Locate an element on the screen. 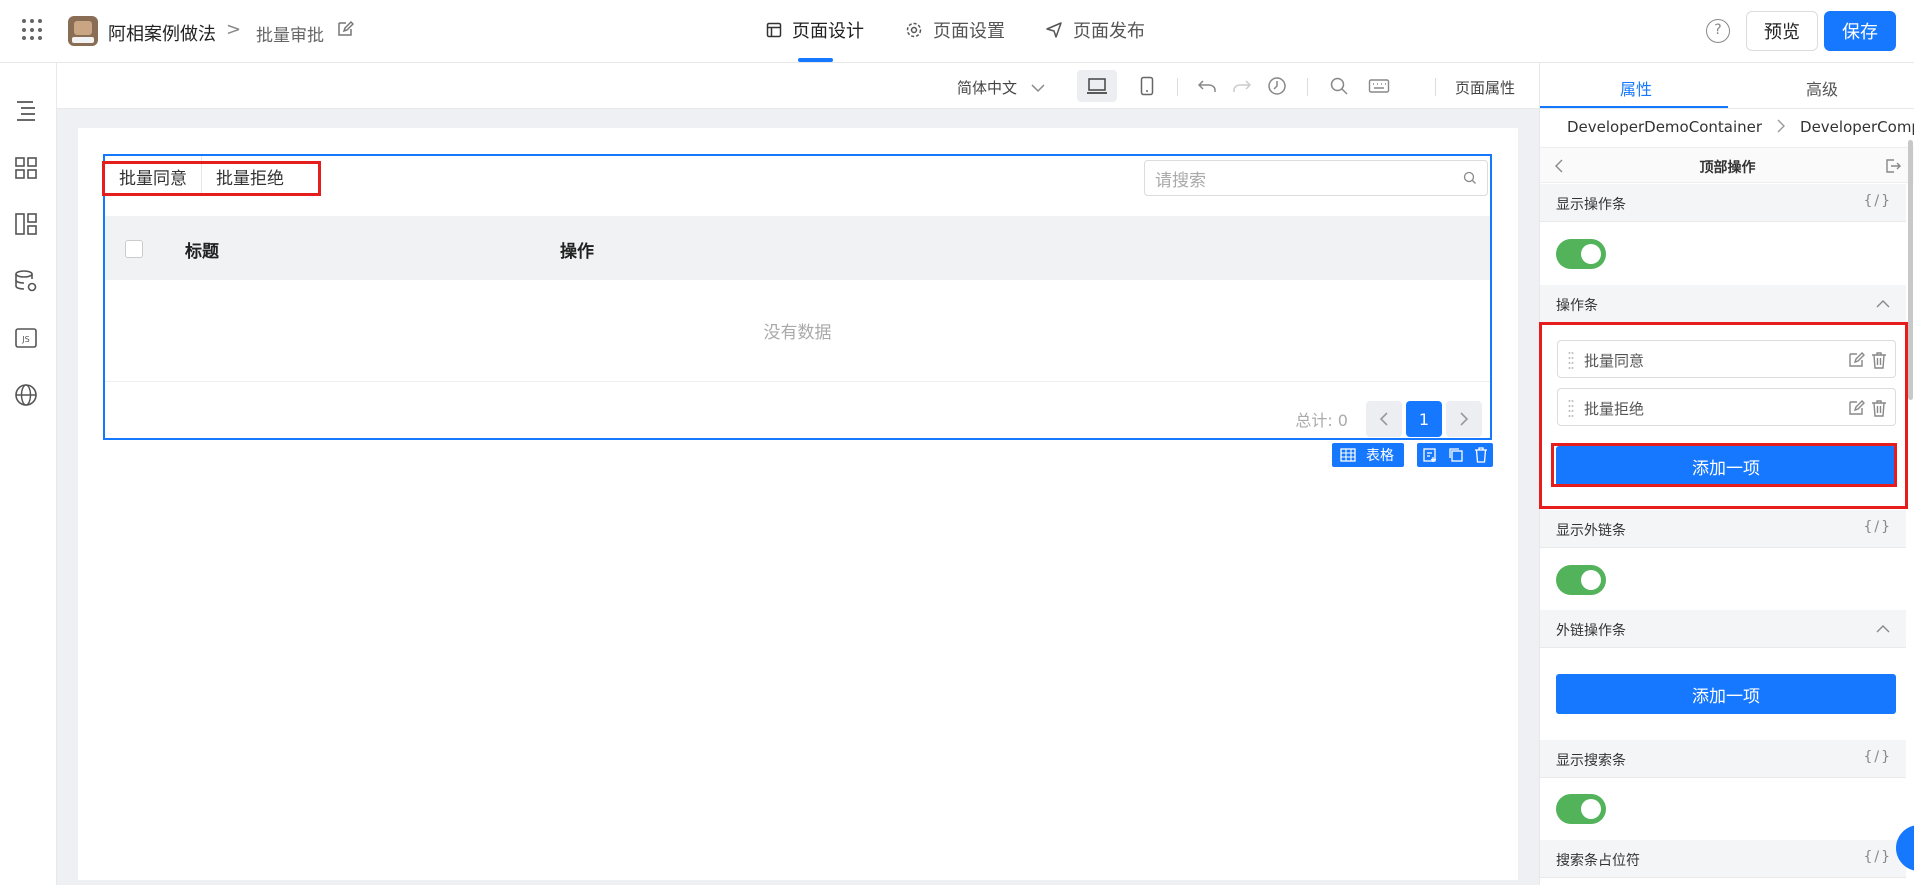 This screenshot has width=1914, height=885. section-label: 操作条 is located at coordinates (1577, 306).